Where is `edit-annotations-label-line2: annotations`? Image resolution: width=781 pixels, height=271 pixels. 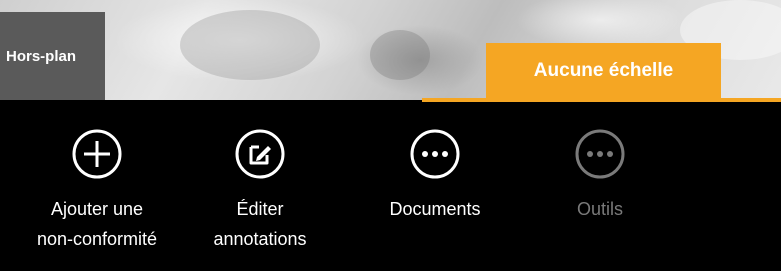 edit-annotations-label-line2: annotations is located at coordinates (260, 239).